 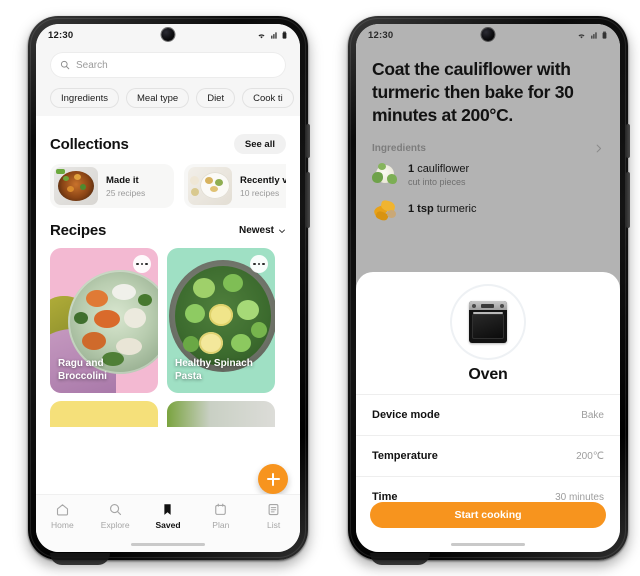 I want to click on chevron-right-icon, so click(x=599, y=148).